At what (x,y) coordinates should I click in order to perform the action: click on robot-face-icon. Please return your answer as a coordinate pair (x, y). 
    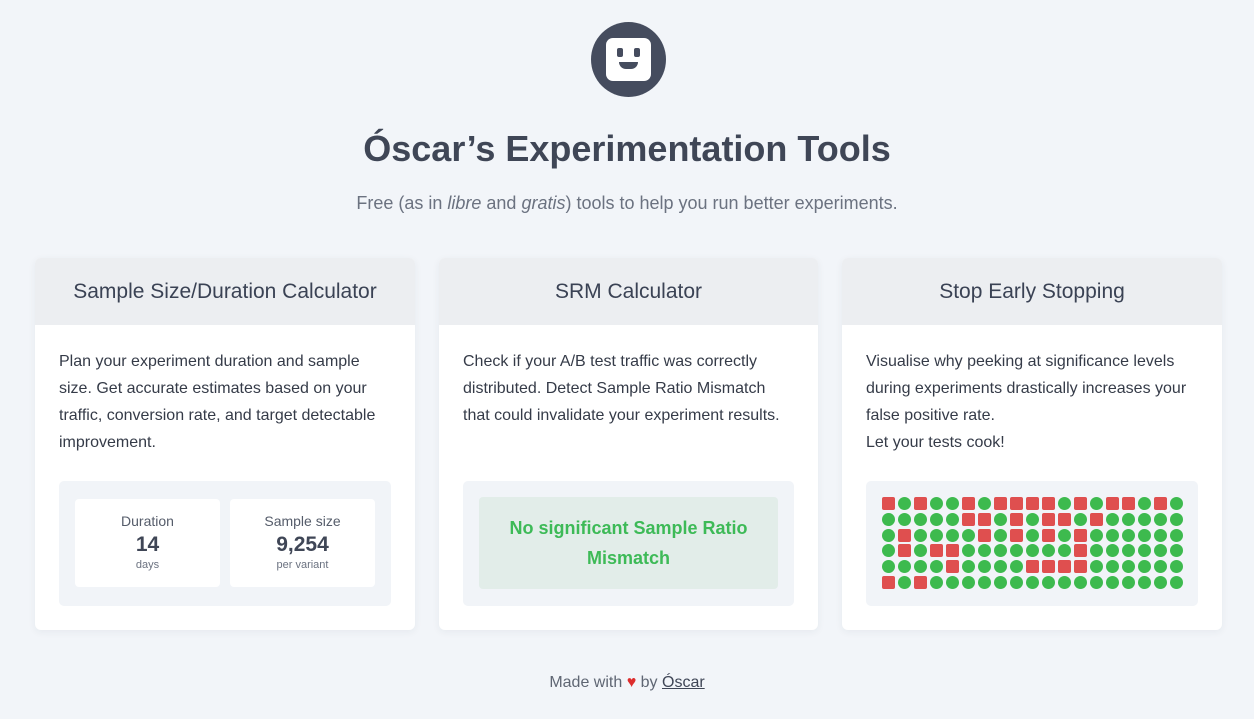
    Looking at the image, I should click on (628, 59).